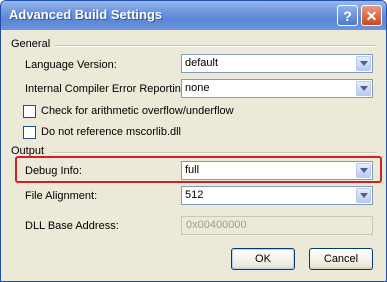  I want to click on check-overflow-label: Check for arithmetic overflow/underflow, so click(137, 111).